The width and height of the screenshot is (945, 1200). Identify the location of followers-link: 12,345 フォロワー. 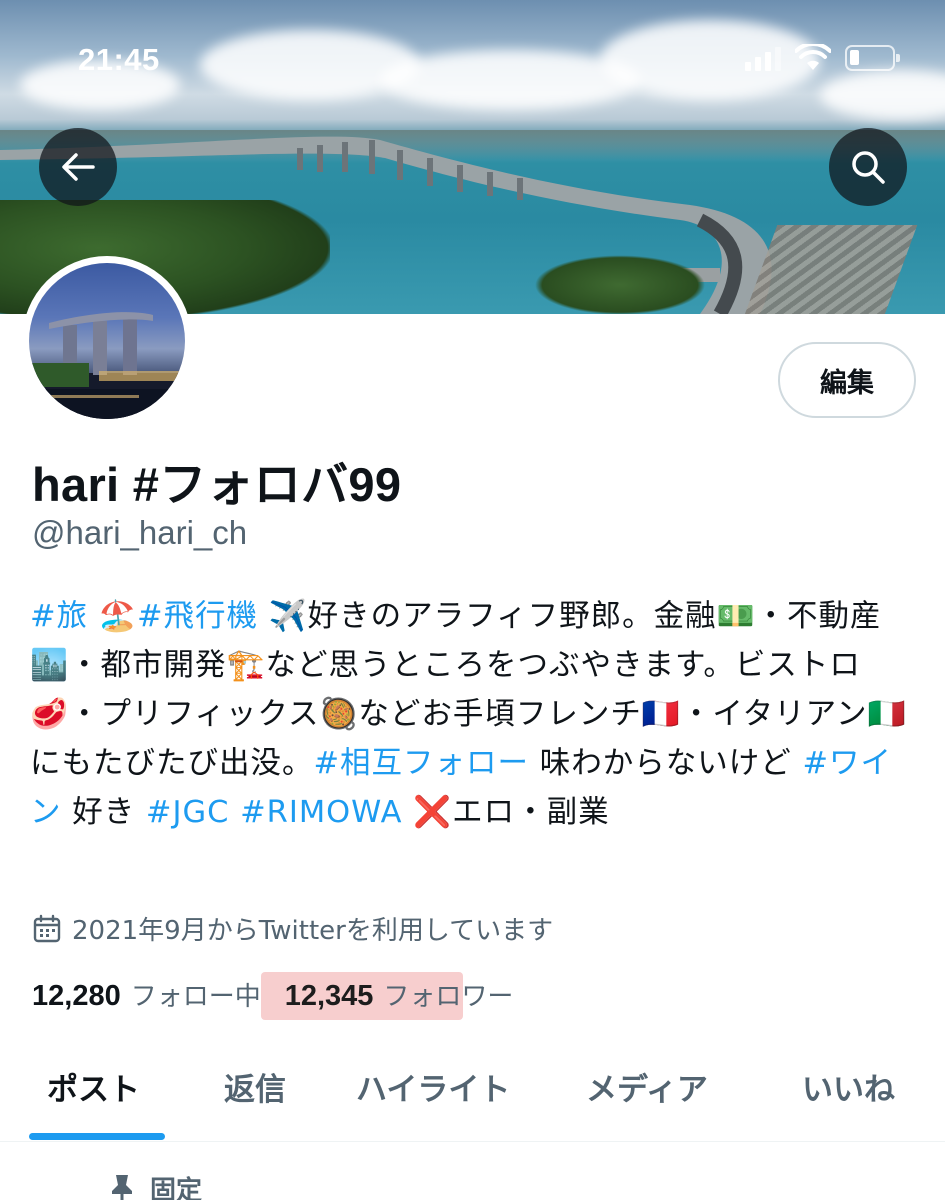
(386, 996).